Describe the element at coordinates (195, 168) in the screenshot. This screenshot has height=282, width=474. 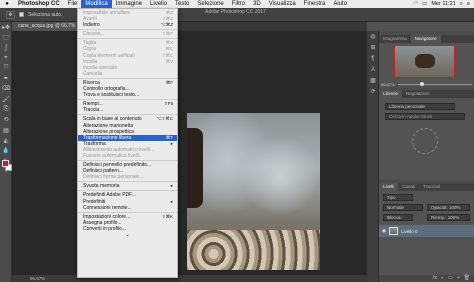
I see `dog-shape` at that location.